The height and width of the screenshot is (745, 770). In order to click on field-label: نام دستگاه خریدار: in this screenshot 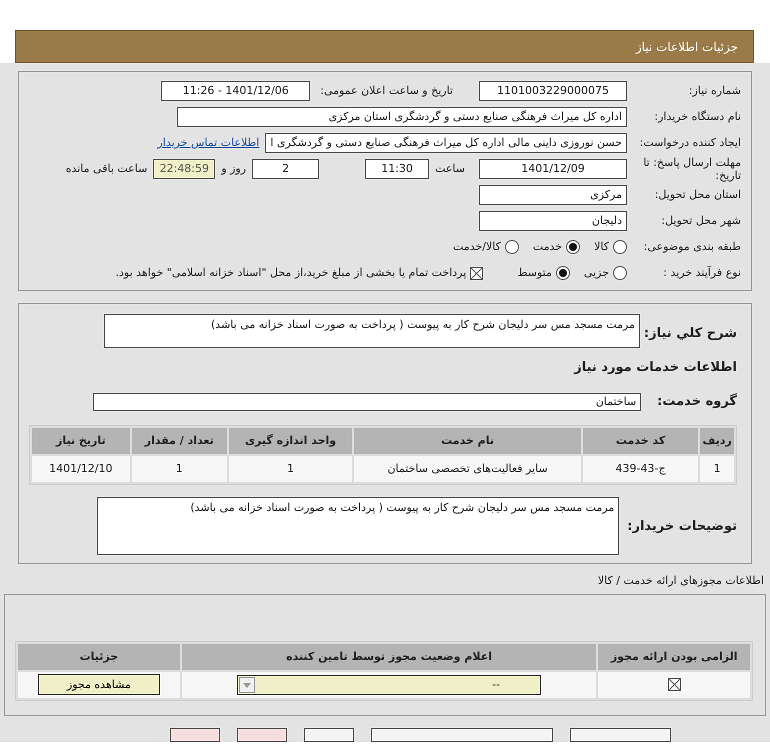, I will do `click(697, 116)`.